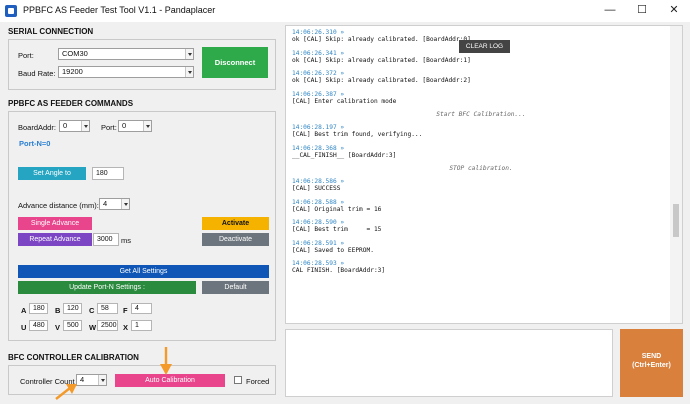 This screenshot has width=690, height=404. I want to click on deactivate-button: Deactivate, so click(235, 239).